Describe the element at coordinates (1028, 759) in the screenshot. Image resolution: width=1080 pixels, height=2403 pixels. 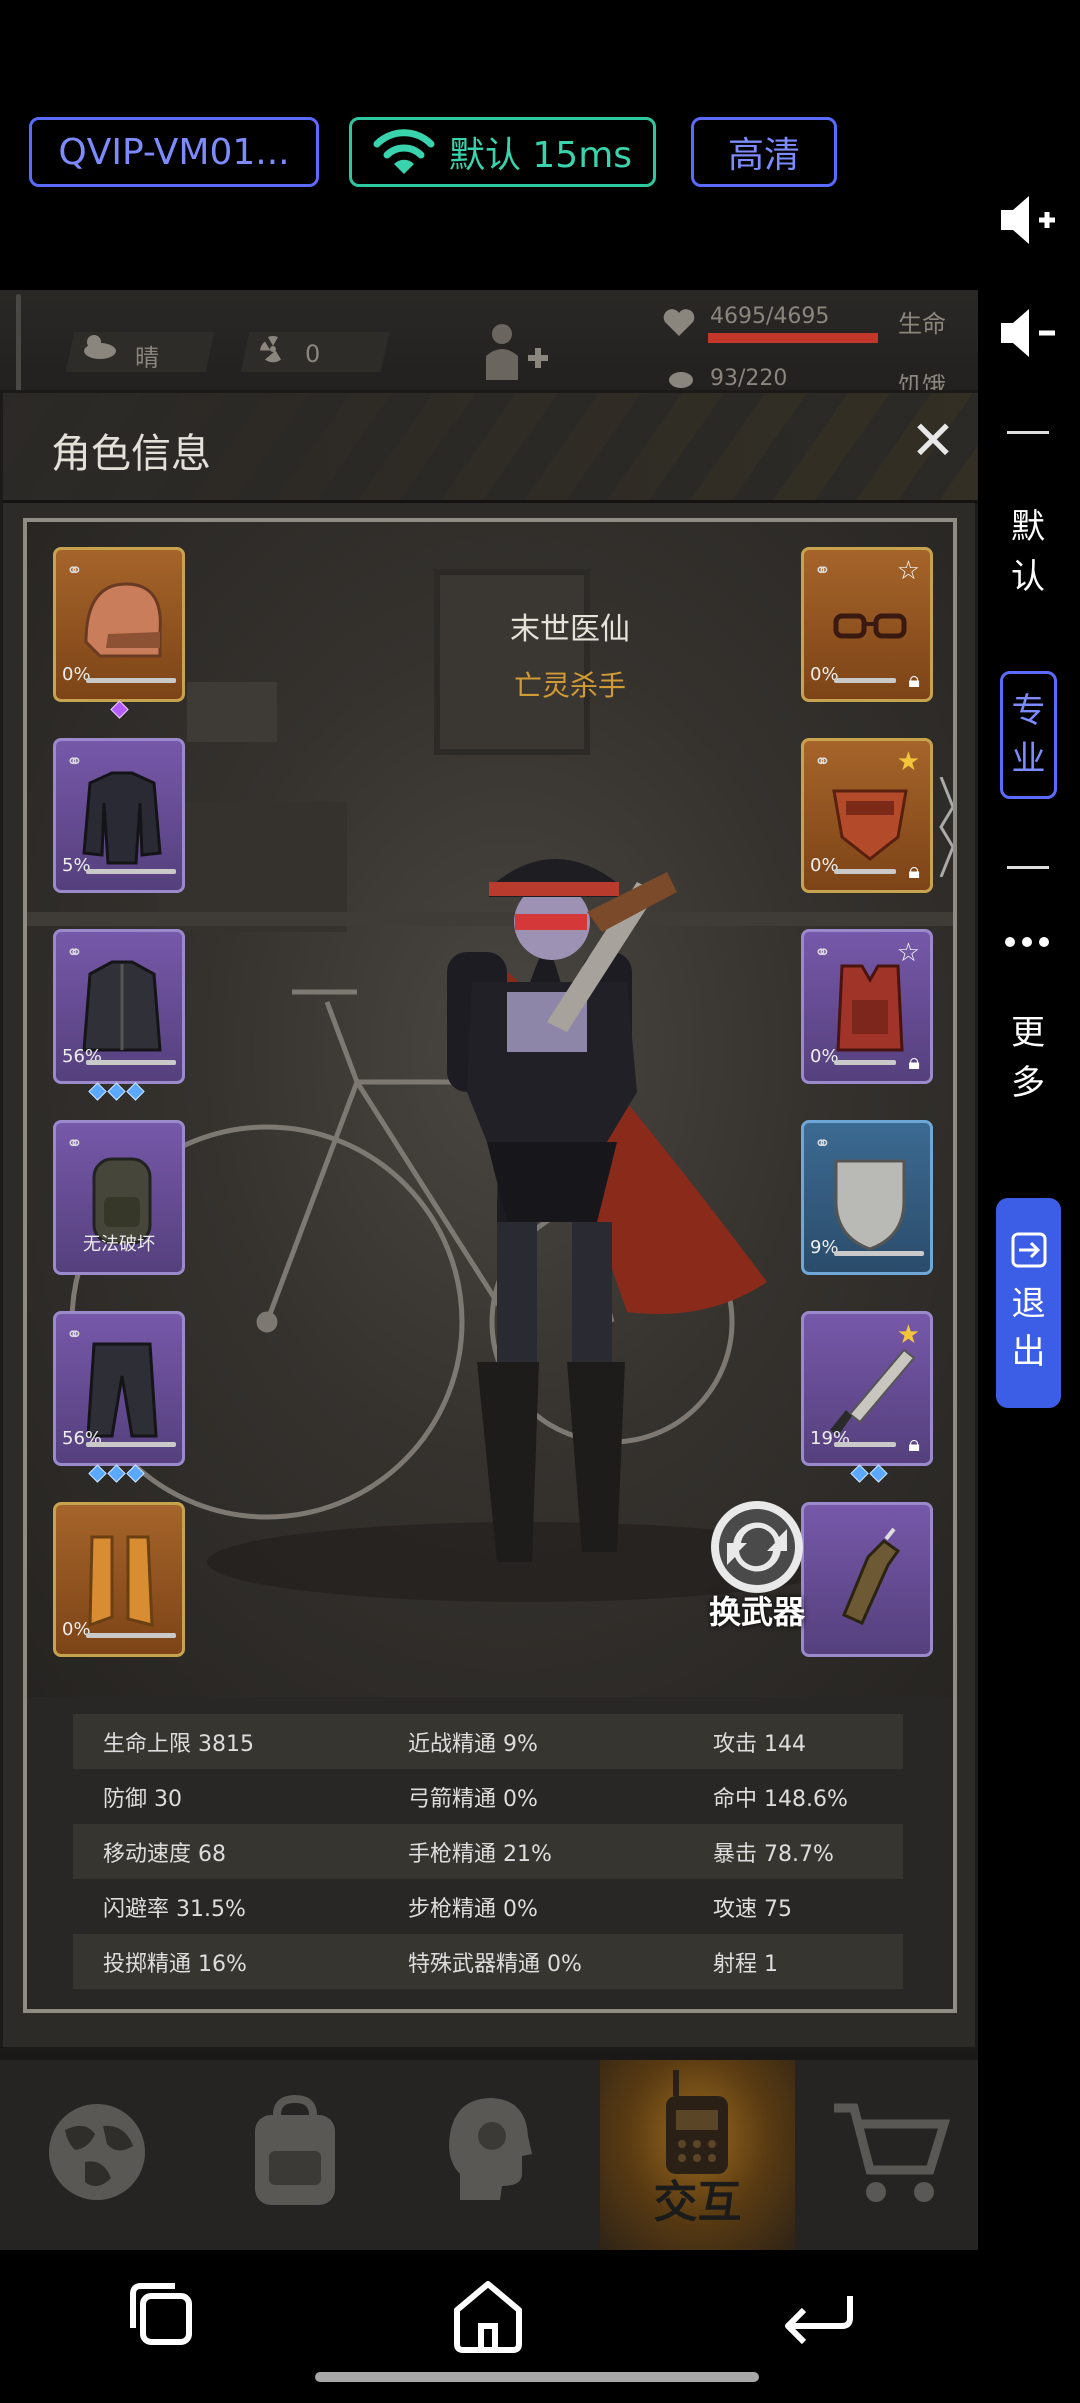
I see `pro-label-2: 业` at that location.